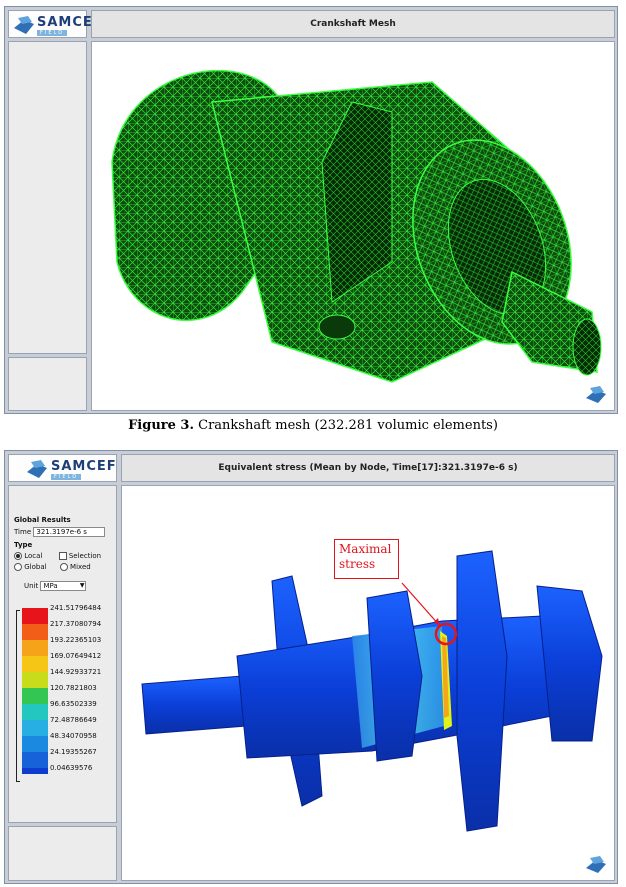 This screenshot has width=626, height=887. What do you see at coordinates (59, 646) in the screenshot?
I see `legend-row: 193.22365103` at bounding box center [59, 646].